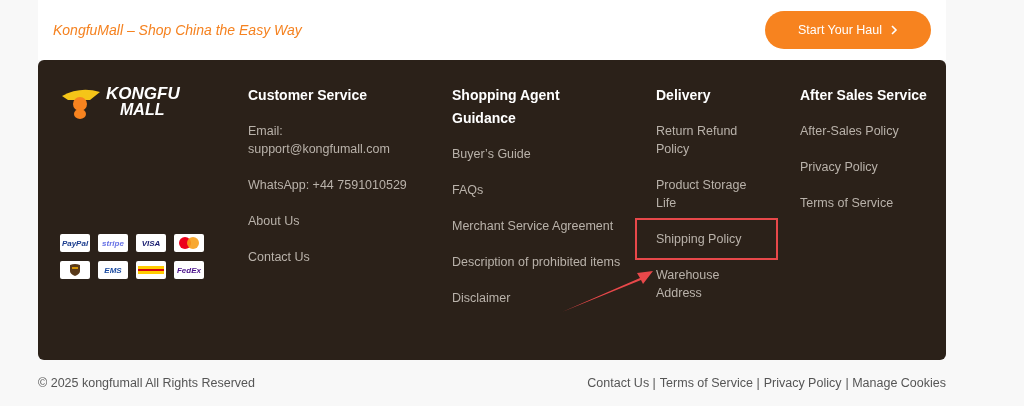 The image size is (1024, 406). What do you see at coordinates (706, 140) in the screenshot?
I see `footer-link: Return Refund Policy` at bounding box center [706, 140].